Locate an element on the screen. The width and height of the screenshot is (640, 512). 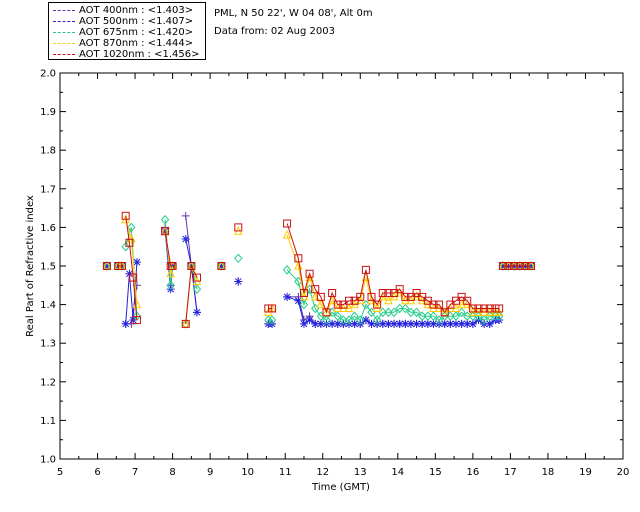
site-info: PML, N 50 22', W 04 08', Alt 0m is located at coordinates (293, 13).